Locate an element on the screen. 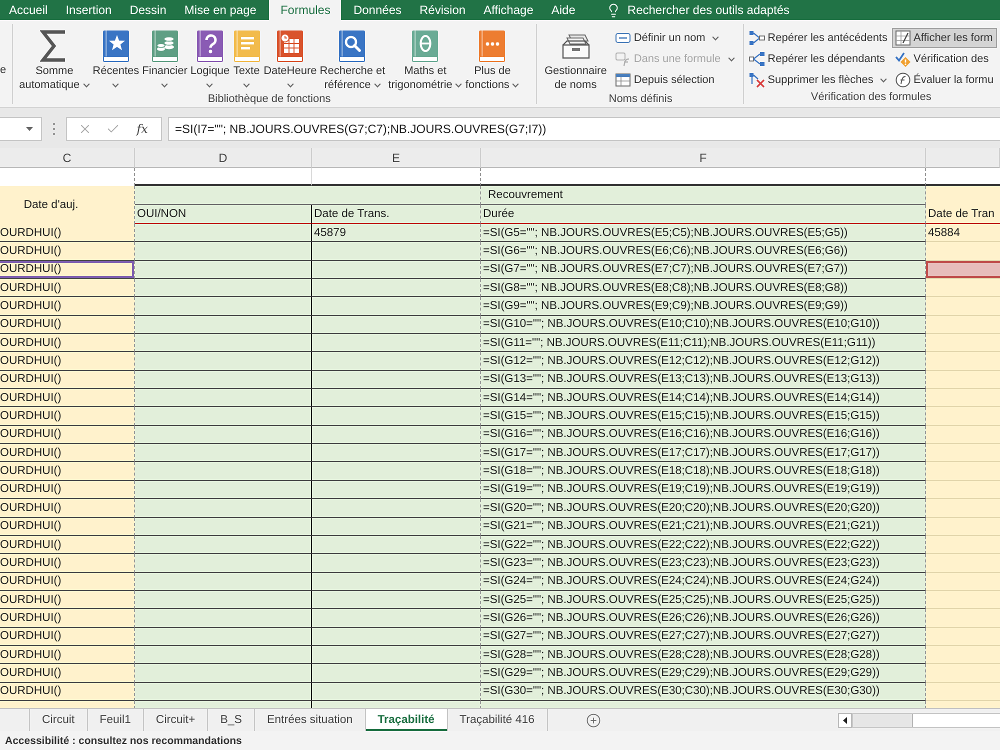  header-cell: OUI/NON is located at coordinates (223, 214).